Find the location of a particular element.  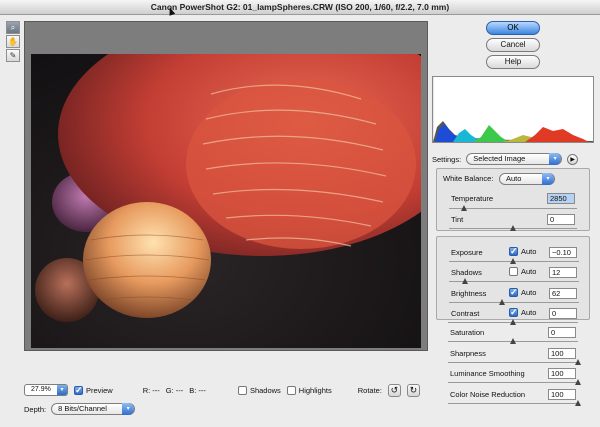

readout-g: G: --- is located at coordinates (174, 390).